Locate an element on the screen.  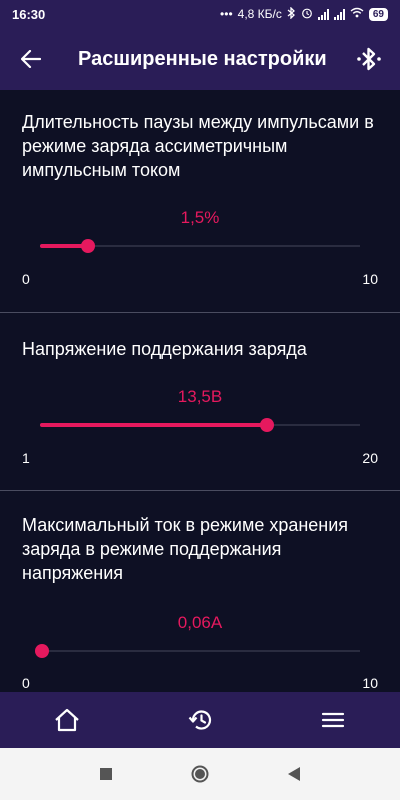
home-icon is located at coordinates (66, 720).